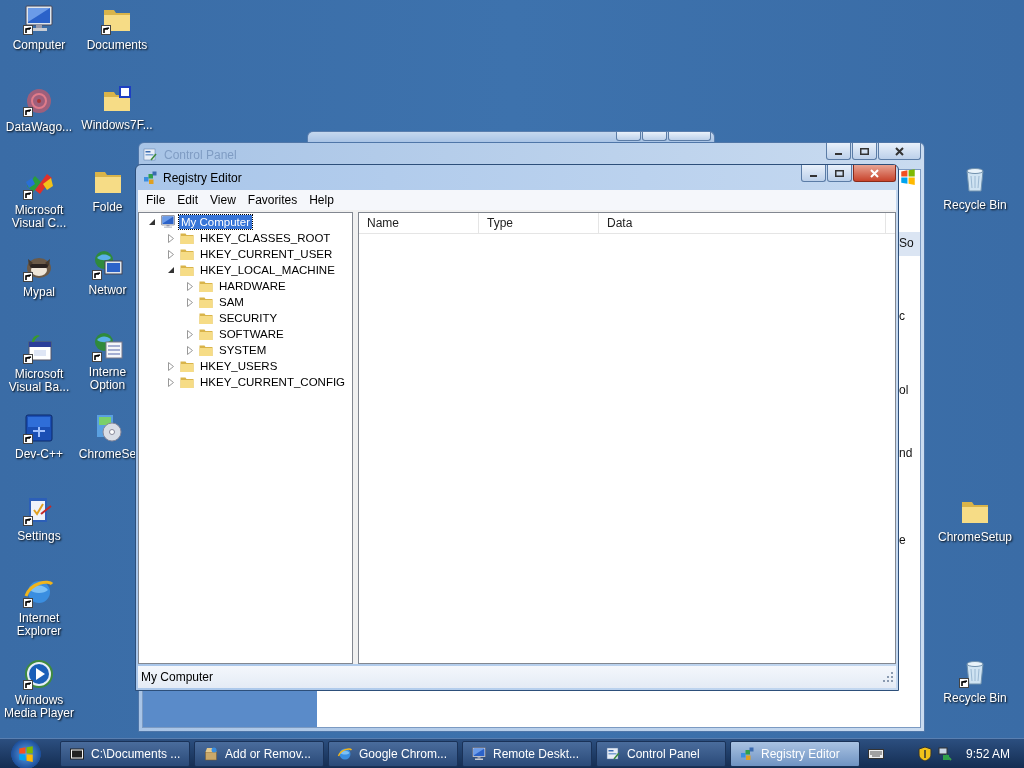 This screenshot has width=1024, height=768. What do you see at coordinates (188, 200) in the screenshot?
I see `menu-item: Edit` at bounding box center [188, 200].